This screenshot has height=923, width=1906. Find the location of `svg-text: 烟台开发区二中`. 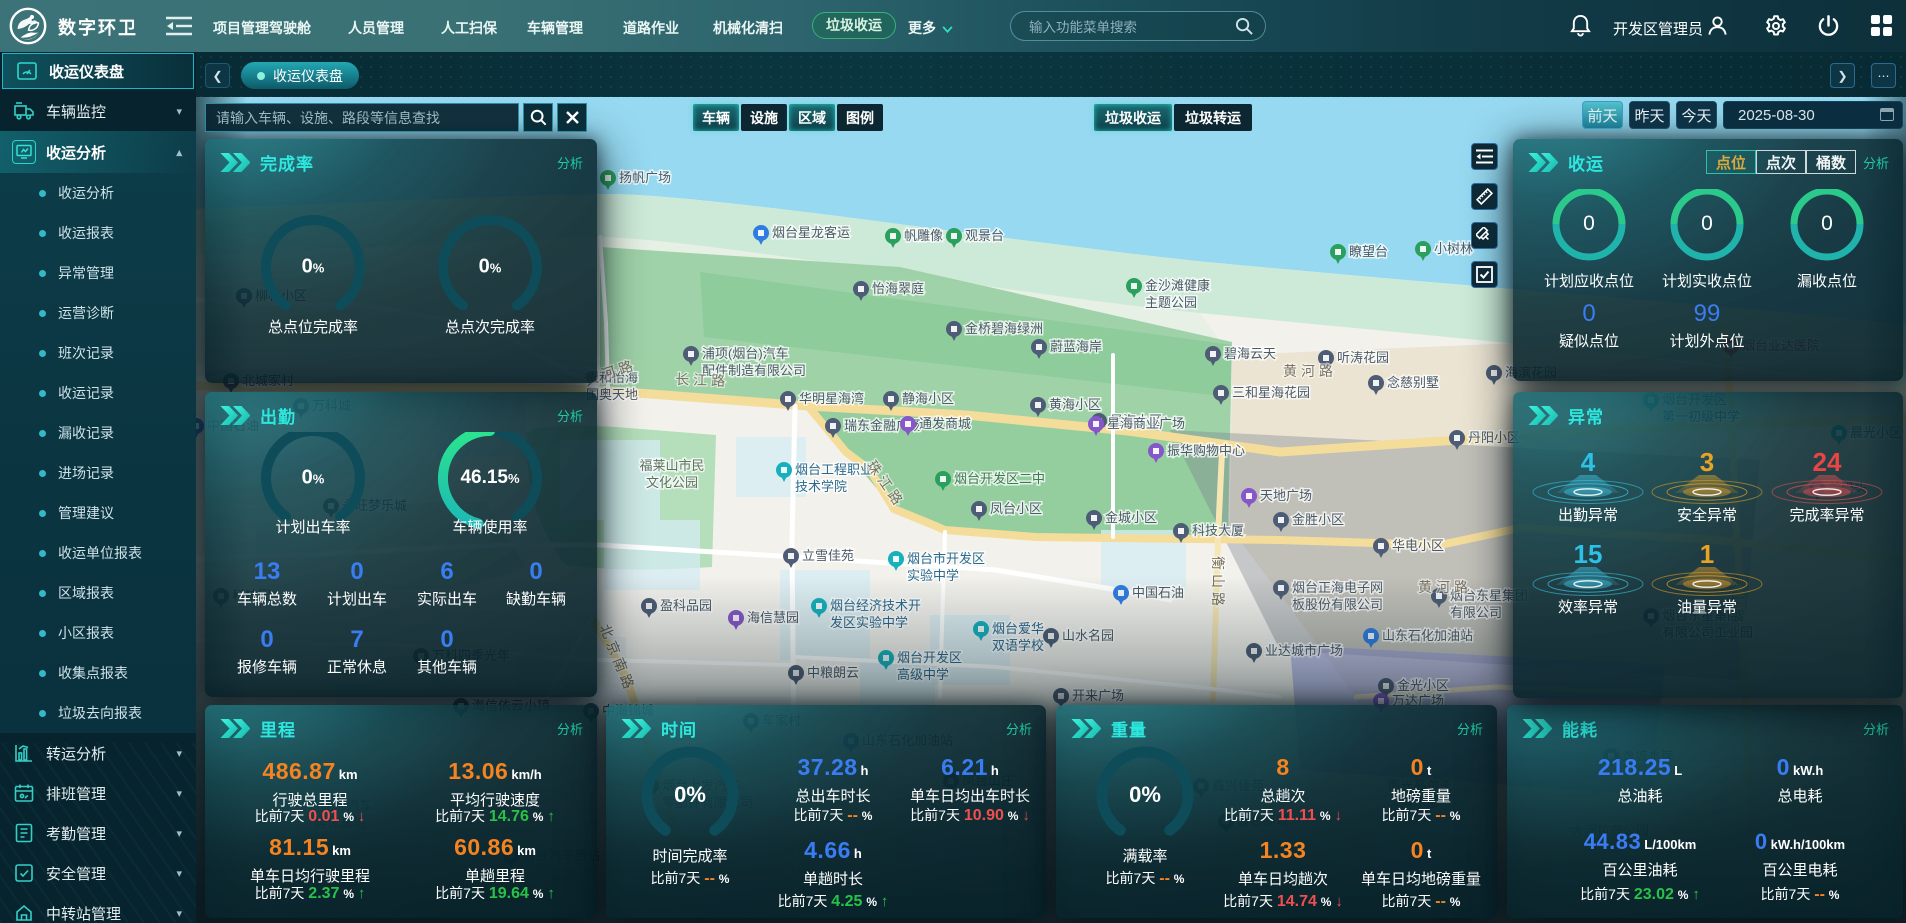

svg-text: 烟台开发区二中 is located at coordinates (999, 478).